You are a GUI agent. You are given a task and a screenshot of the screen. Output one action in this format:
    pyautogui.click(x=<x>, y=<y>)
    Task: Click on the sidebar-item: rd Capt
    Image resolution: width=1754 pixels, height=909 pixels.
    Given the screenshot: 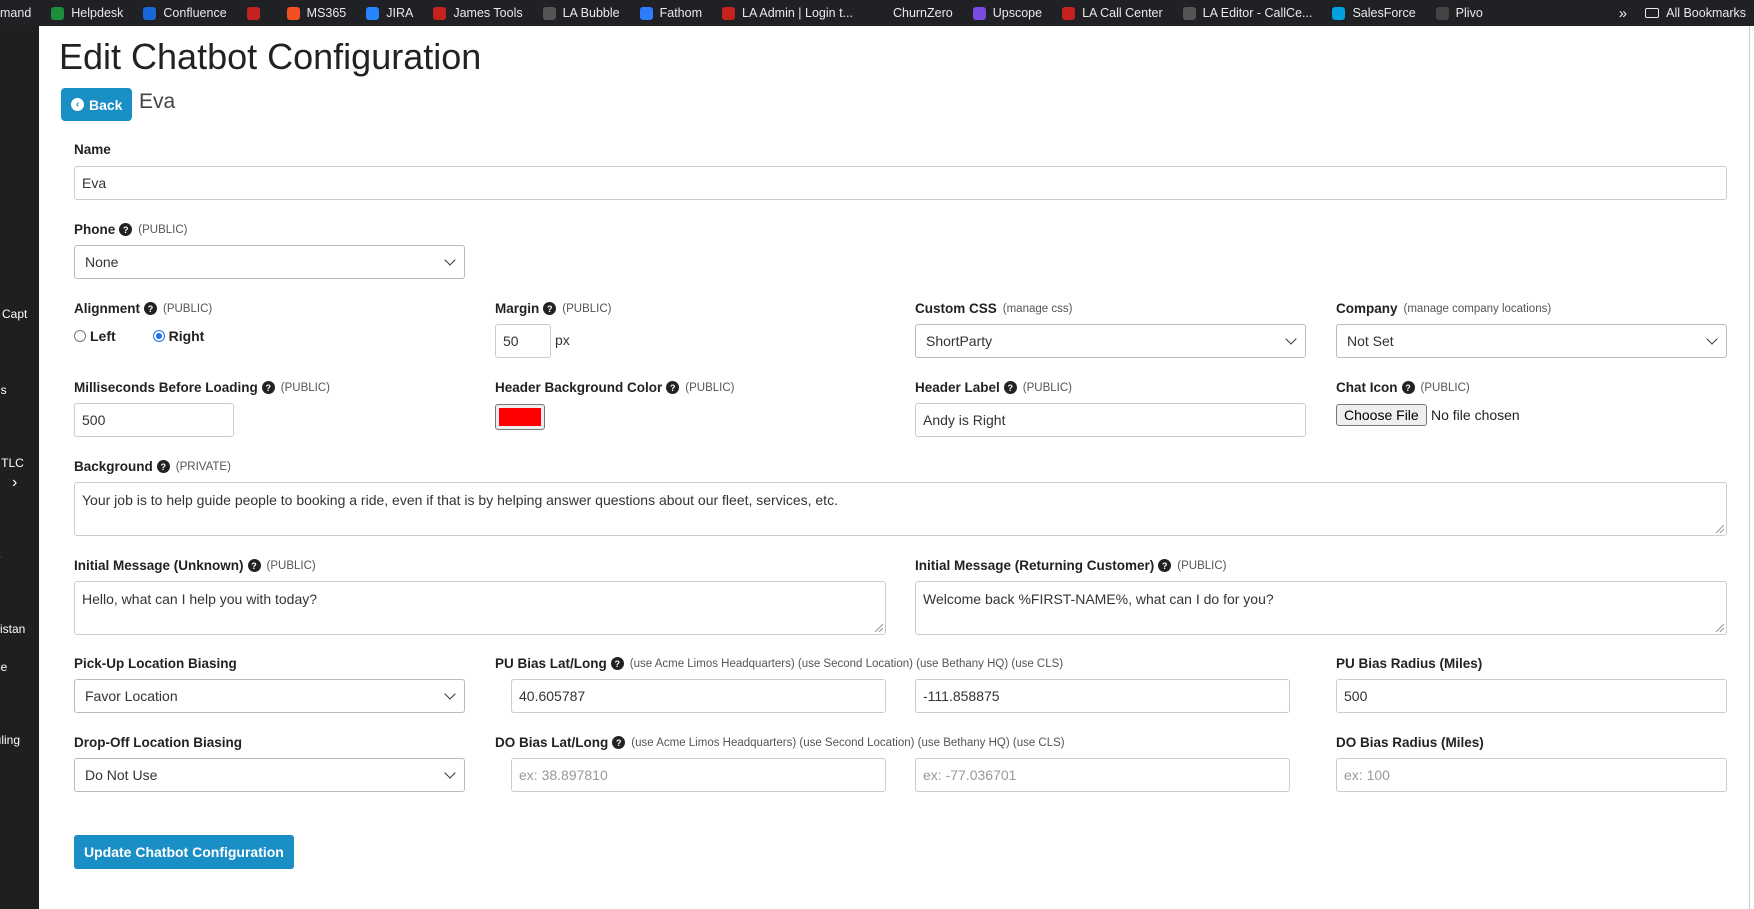 What is the action you would take?
    pyautogui.click(x=19, y=314)
    